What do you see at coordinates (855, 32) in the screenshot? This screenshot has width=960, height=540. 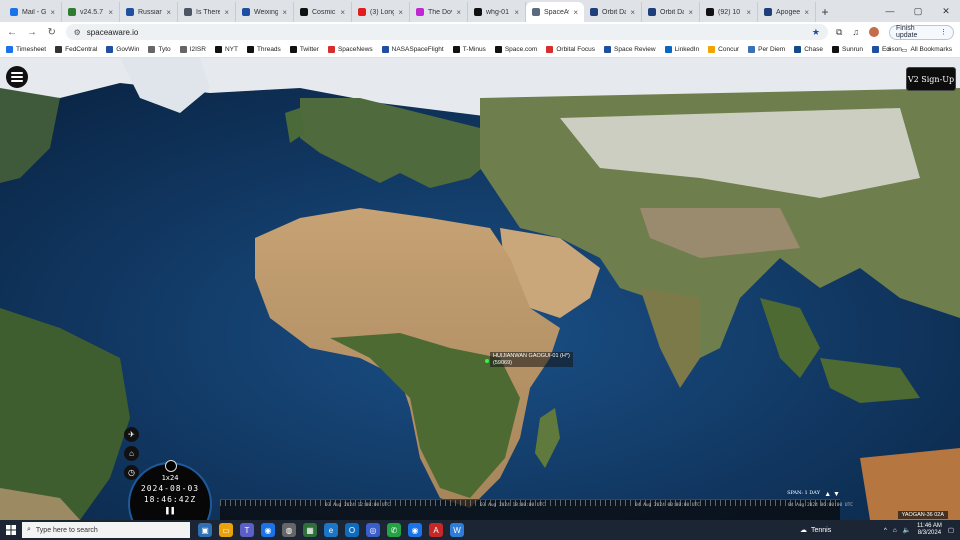 I see `media-controls-icon: ♫` at bounding box center [855, 32].